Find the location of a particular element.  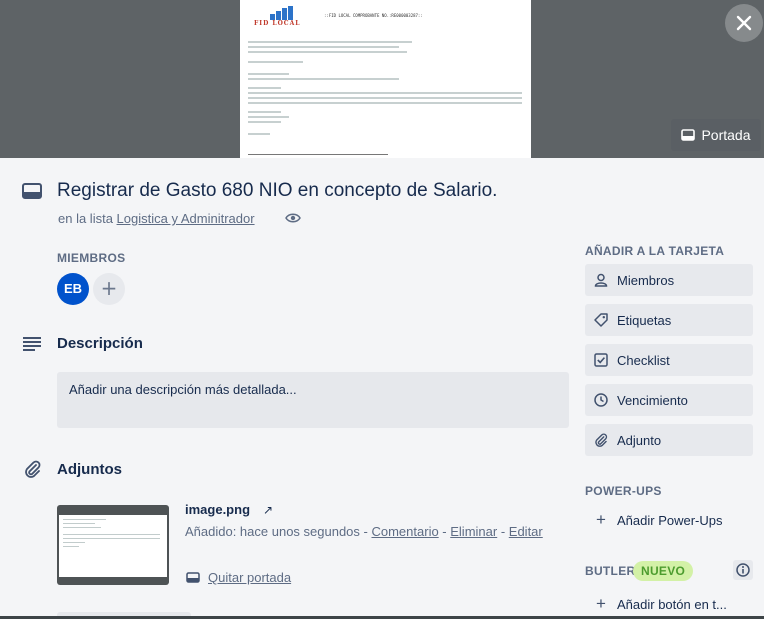

sidebar-attachment-label: Adjunto is located at coordinates (639, 440).